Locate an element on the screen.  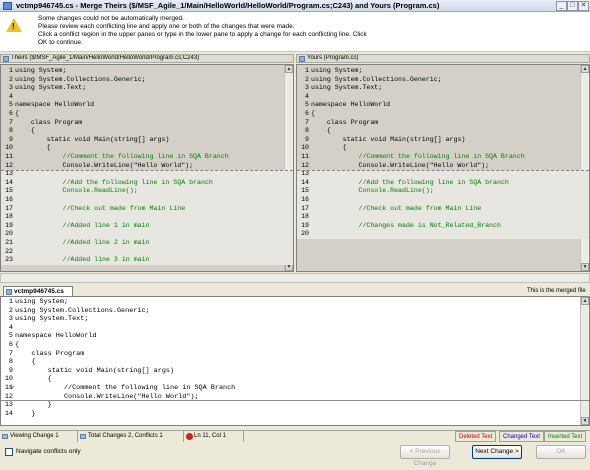
horizontal-scrollbar is located at coordinates (295, 278).